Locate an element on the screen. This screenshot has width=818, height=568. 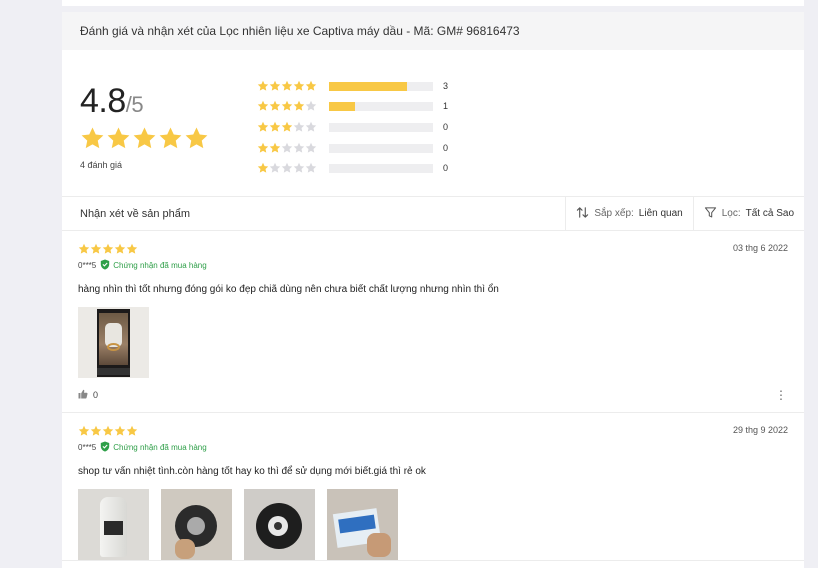
filter-icon is located at coordinates (710, 214).